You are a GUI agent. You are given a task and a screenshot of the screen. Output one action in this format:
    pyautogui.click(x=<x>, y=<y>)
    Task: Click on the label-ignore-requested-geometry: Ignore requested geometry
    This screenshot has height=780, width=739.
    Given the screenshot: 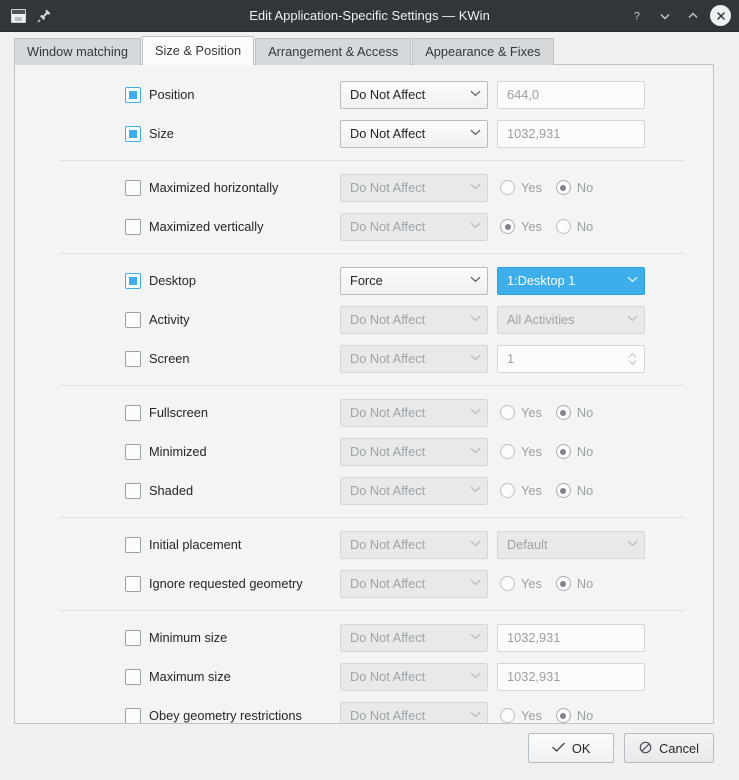 What is the action you would take?
    pyautogui.click(x=226, y=583)
    